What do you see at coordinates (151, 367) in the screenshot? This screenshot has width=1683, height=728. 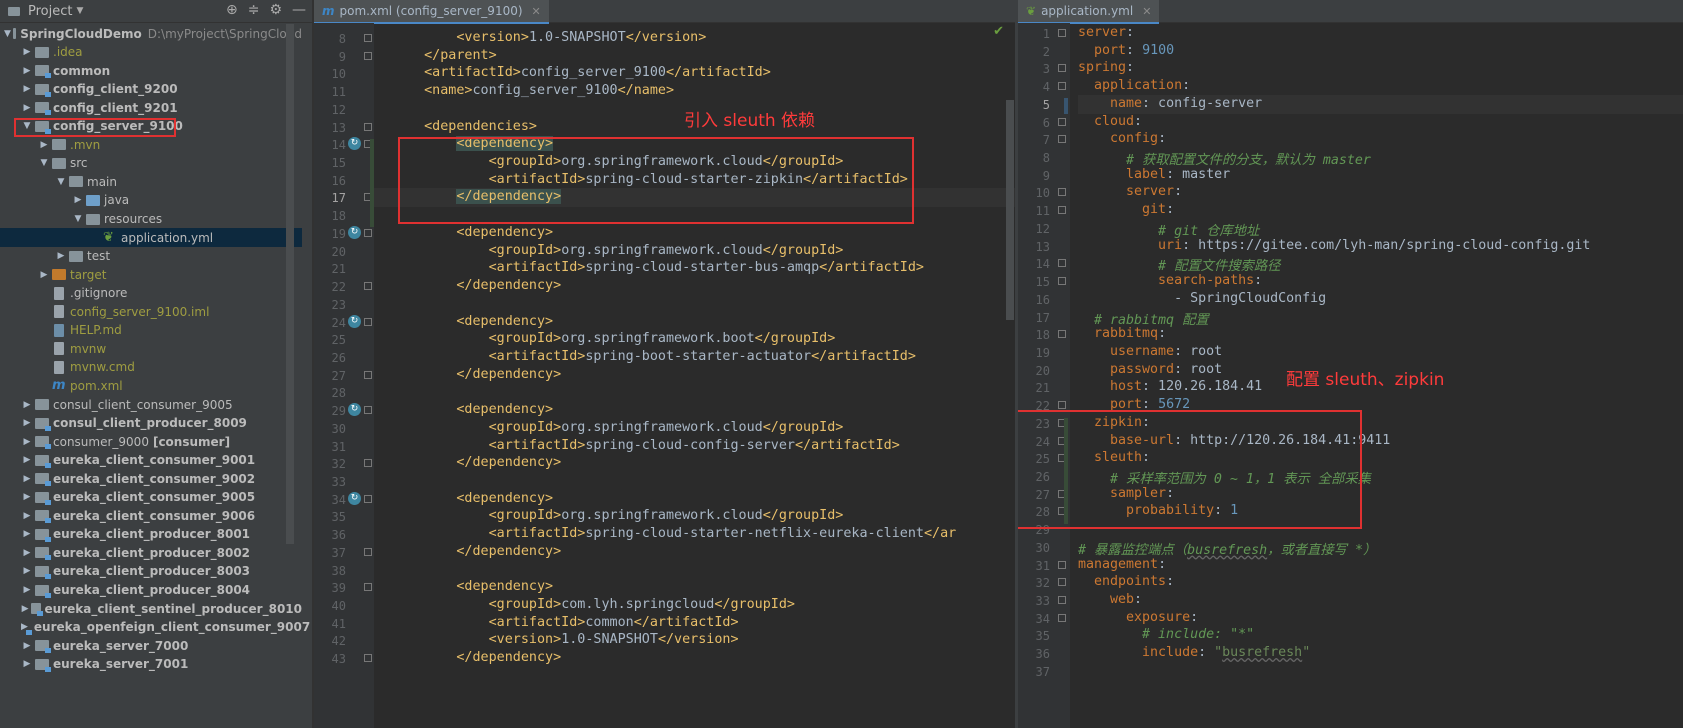 I see `tree-item: mvnw.cmd` at bounding box center [151, 367].